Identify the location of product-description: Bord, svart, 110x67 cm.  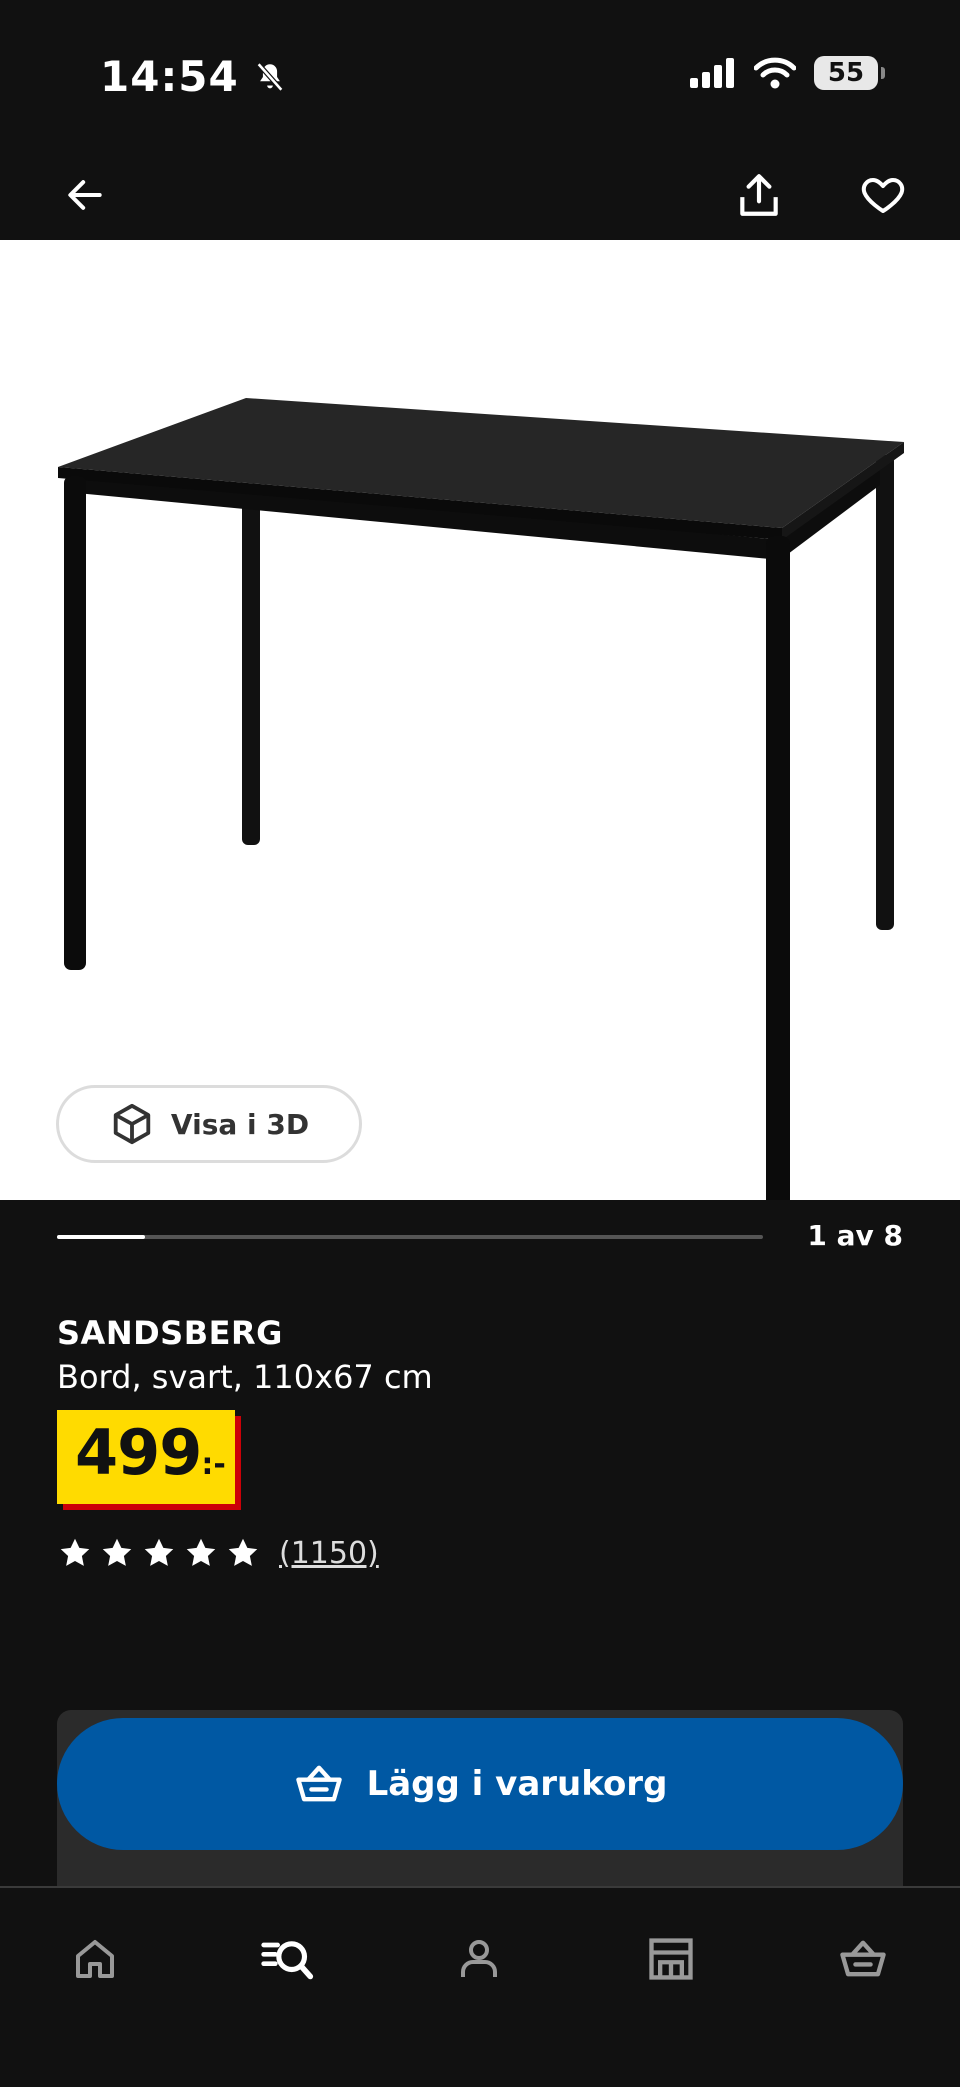
(245, 1377).